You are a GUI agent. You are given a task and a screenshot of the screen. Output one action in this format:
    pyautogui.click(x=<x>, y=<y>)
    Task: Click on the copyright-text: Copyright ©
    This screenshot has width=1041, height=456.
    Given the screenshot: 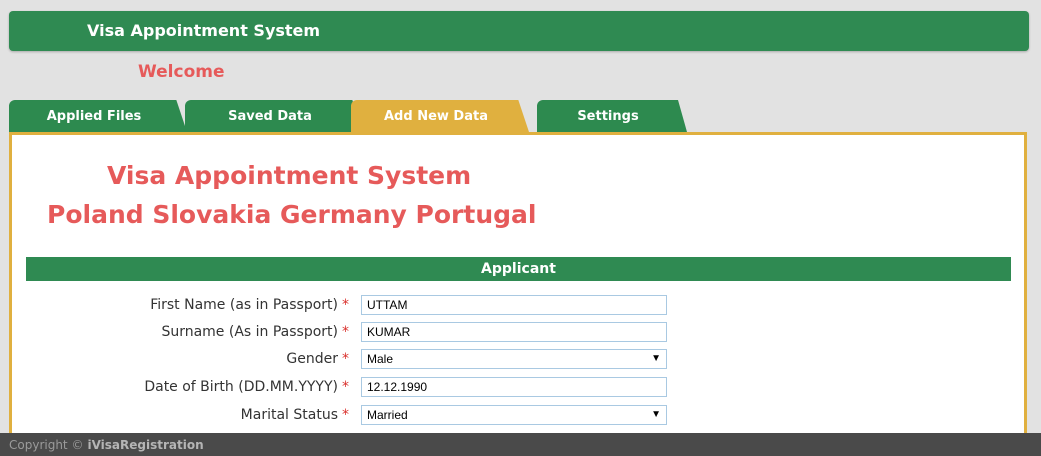 What is the action you would take?
    pyautogui.click(x=46, y=444)
    